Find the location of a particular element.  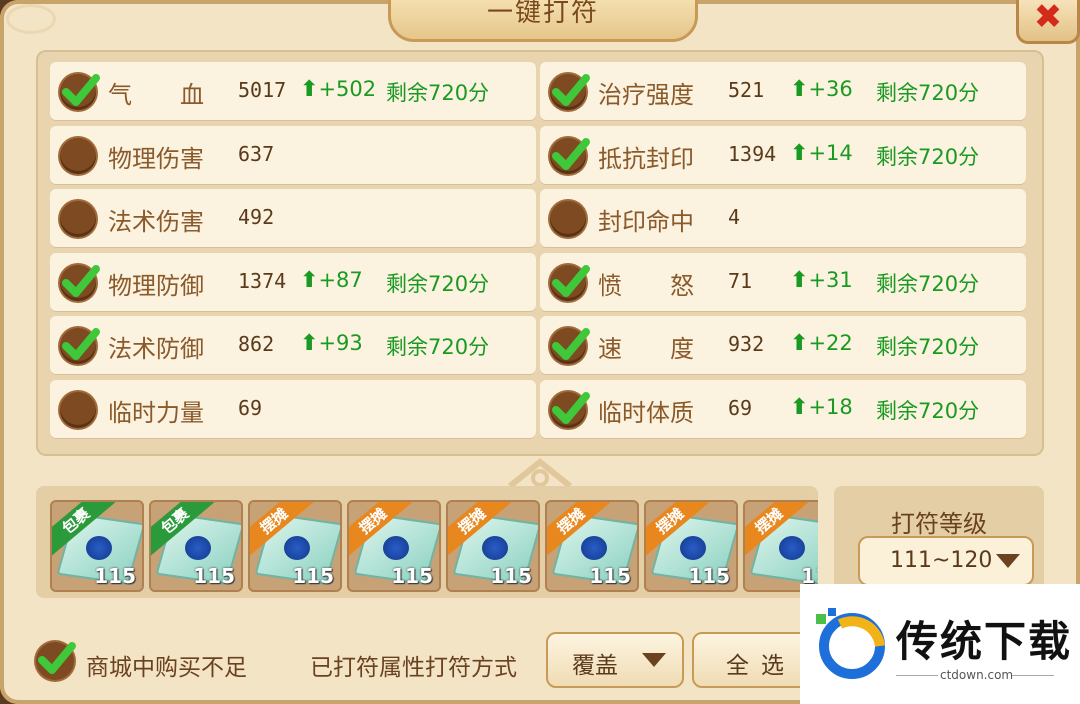

increase-value: +87 is located at coordinates (340, 279).